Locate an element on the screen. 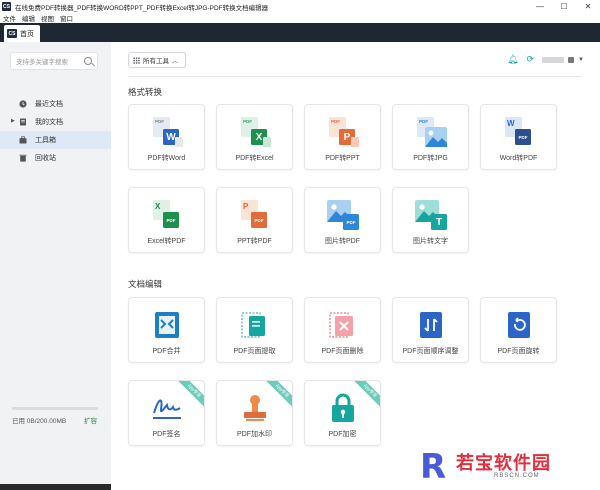 The image size is (600, 490). search-placeholder: 支持多关键字搜索 is located at coordinates (42, 62).